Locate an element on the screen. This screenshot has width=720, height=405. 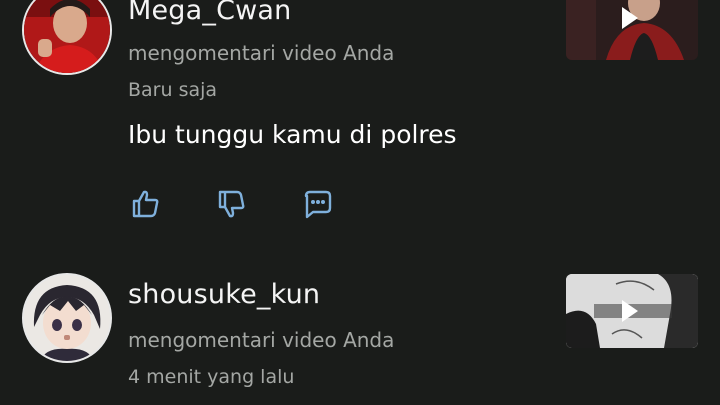
timestamp: 4 menit yang lalu is located at coordinates (211, 377).